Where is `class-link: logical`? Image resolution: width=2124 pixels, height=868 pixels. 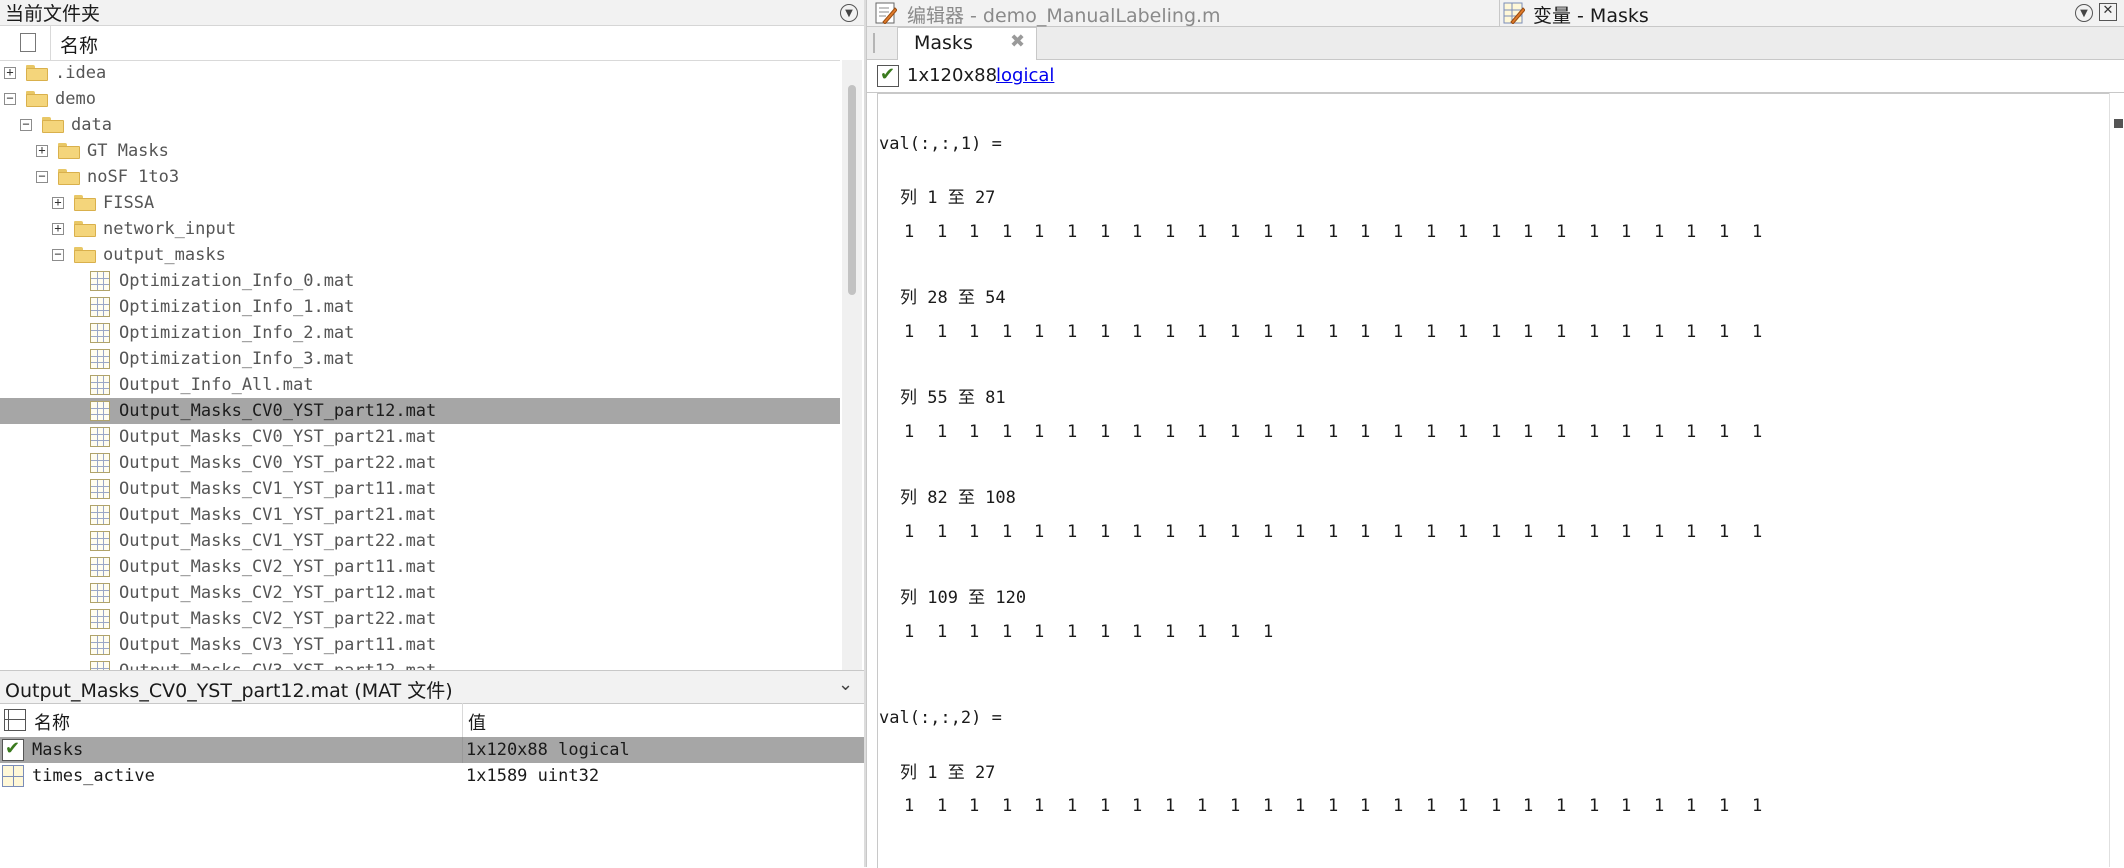 class-link: logical is located at coordinates (1025, 75).